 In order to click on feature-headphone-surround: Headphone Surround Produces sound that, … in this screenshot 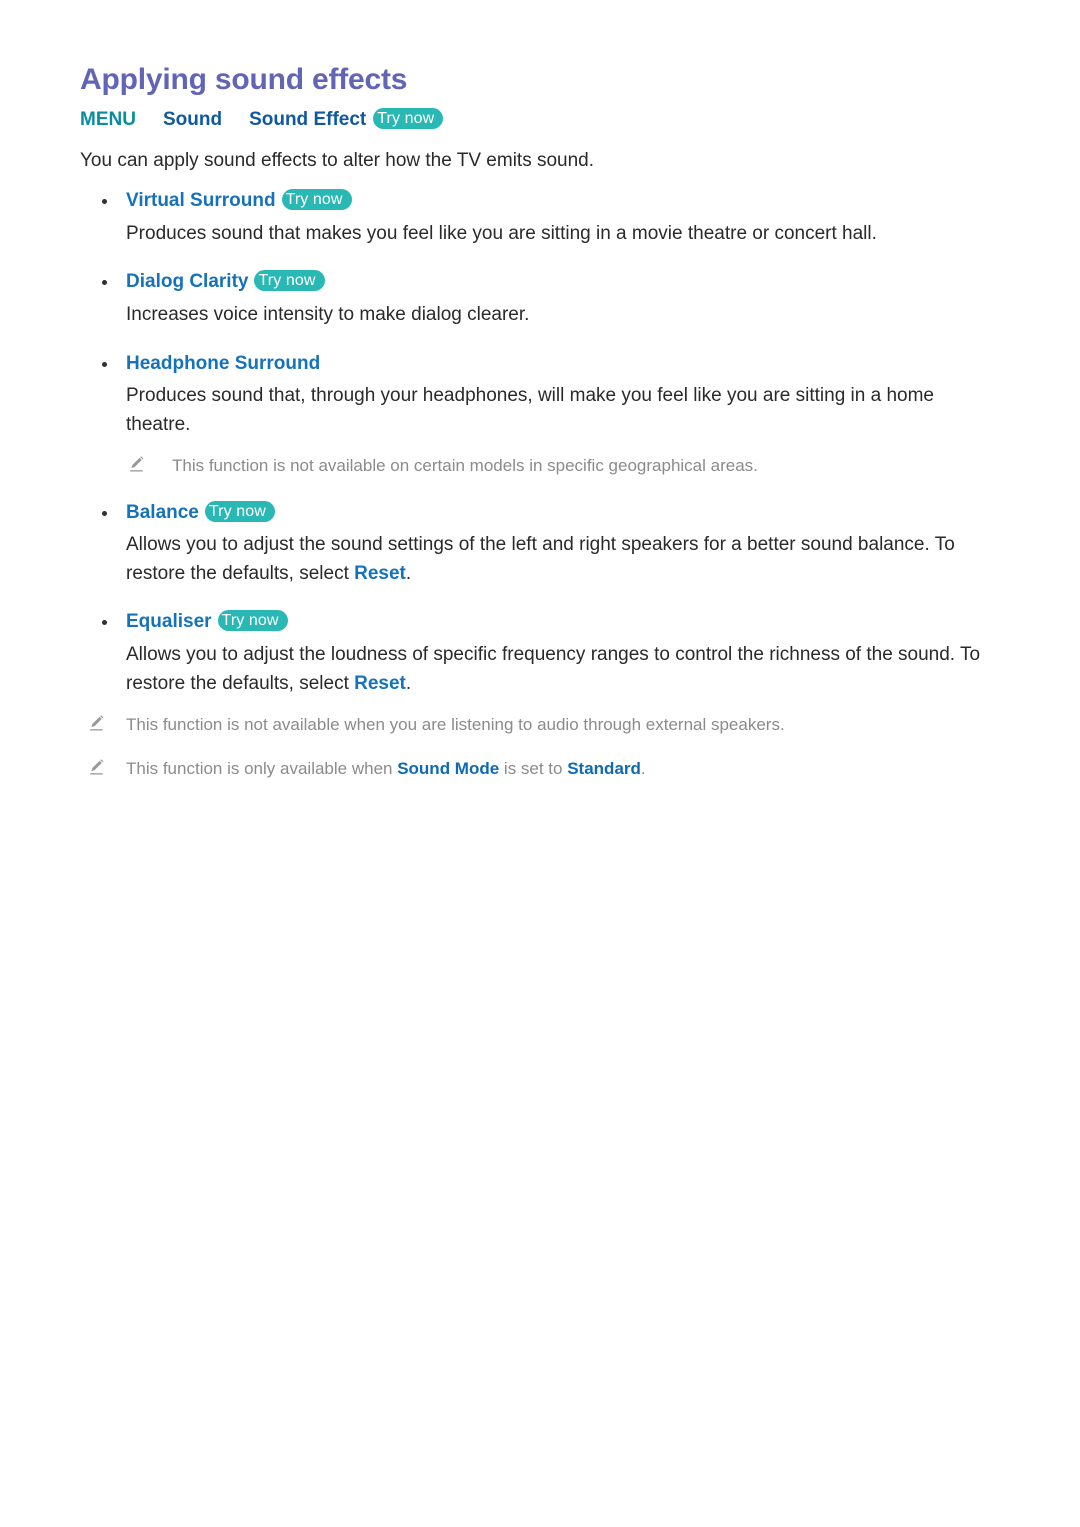, I will do `click(540, 415)`.